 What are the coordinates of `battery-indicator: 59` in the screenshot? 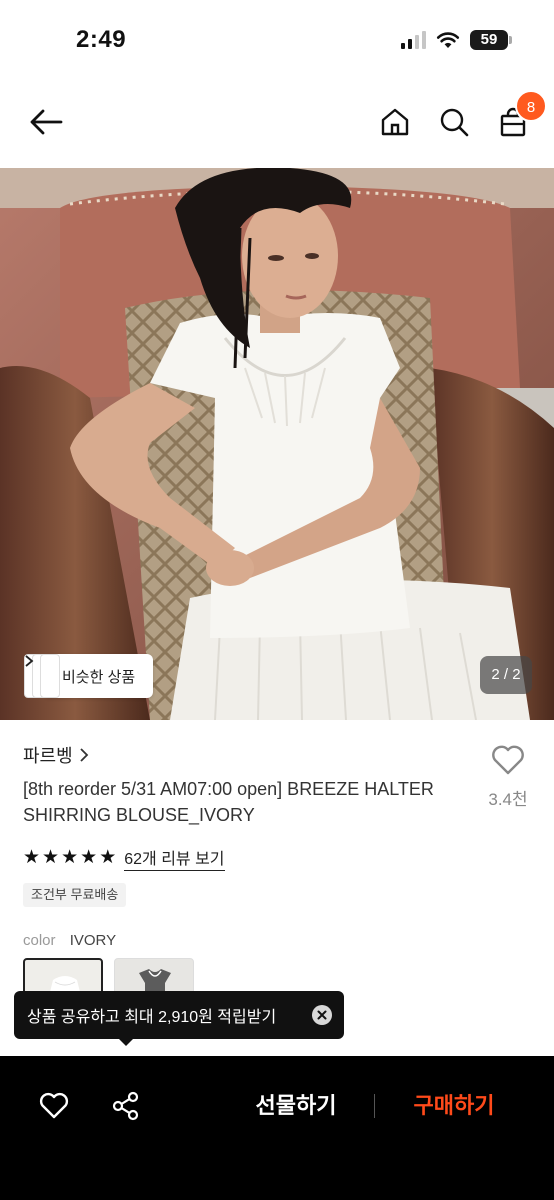 It's located at (491, 40).